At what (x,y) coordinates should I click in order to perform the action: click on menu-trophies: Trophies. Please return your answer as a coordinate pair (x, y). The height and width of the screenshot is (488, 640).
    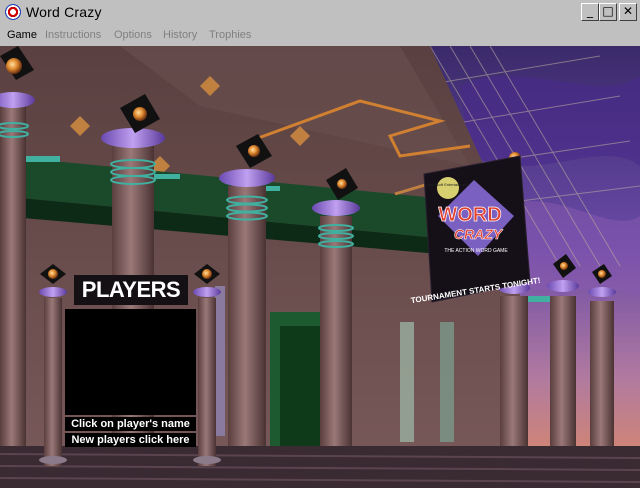
    Looking at the image, I should click on (230, 35).